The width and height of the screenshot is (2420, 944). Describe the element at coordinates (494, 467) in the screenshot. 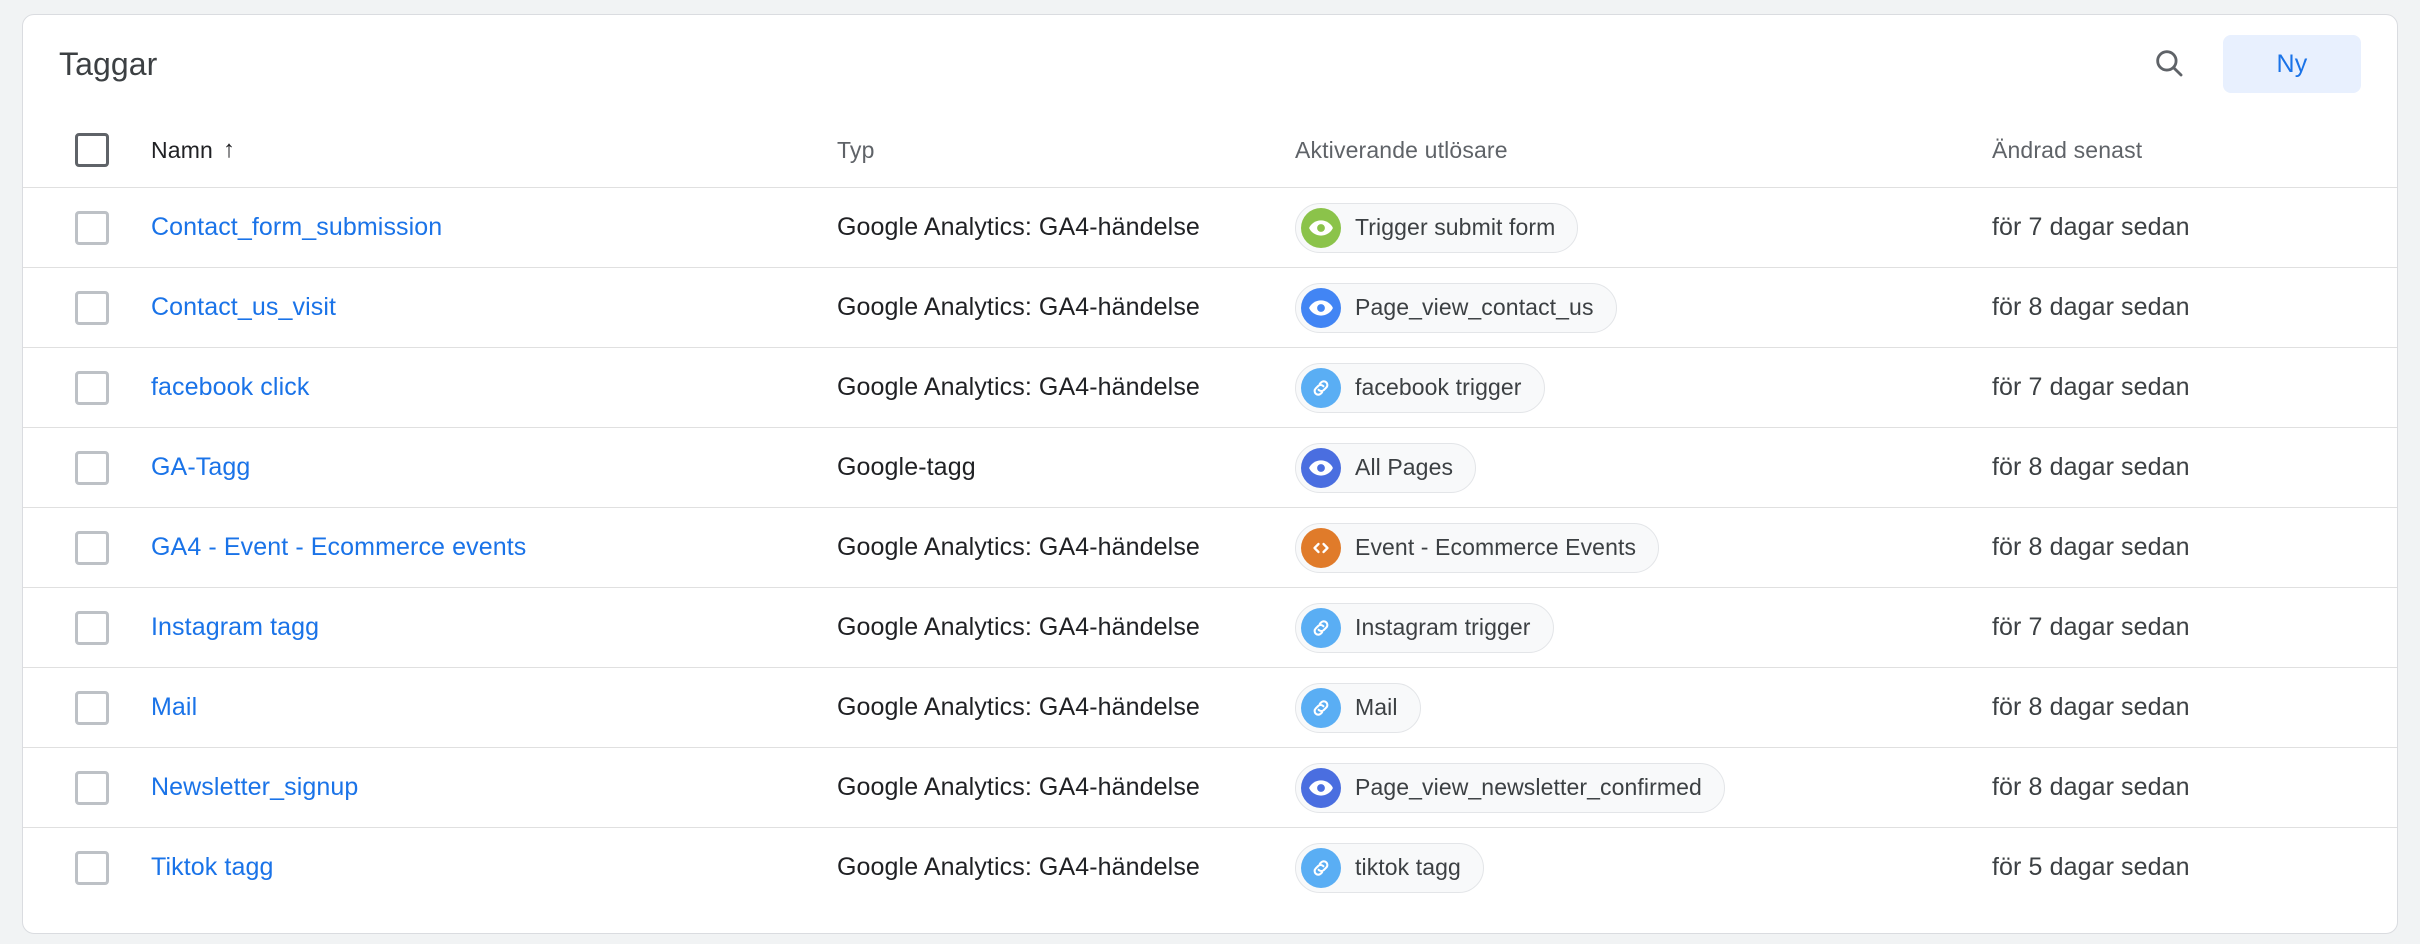

I see `row-name-cell: GA-Tagg` at that location.